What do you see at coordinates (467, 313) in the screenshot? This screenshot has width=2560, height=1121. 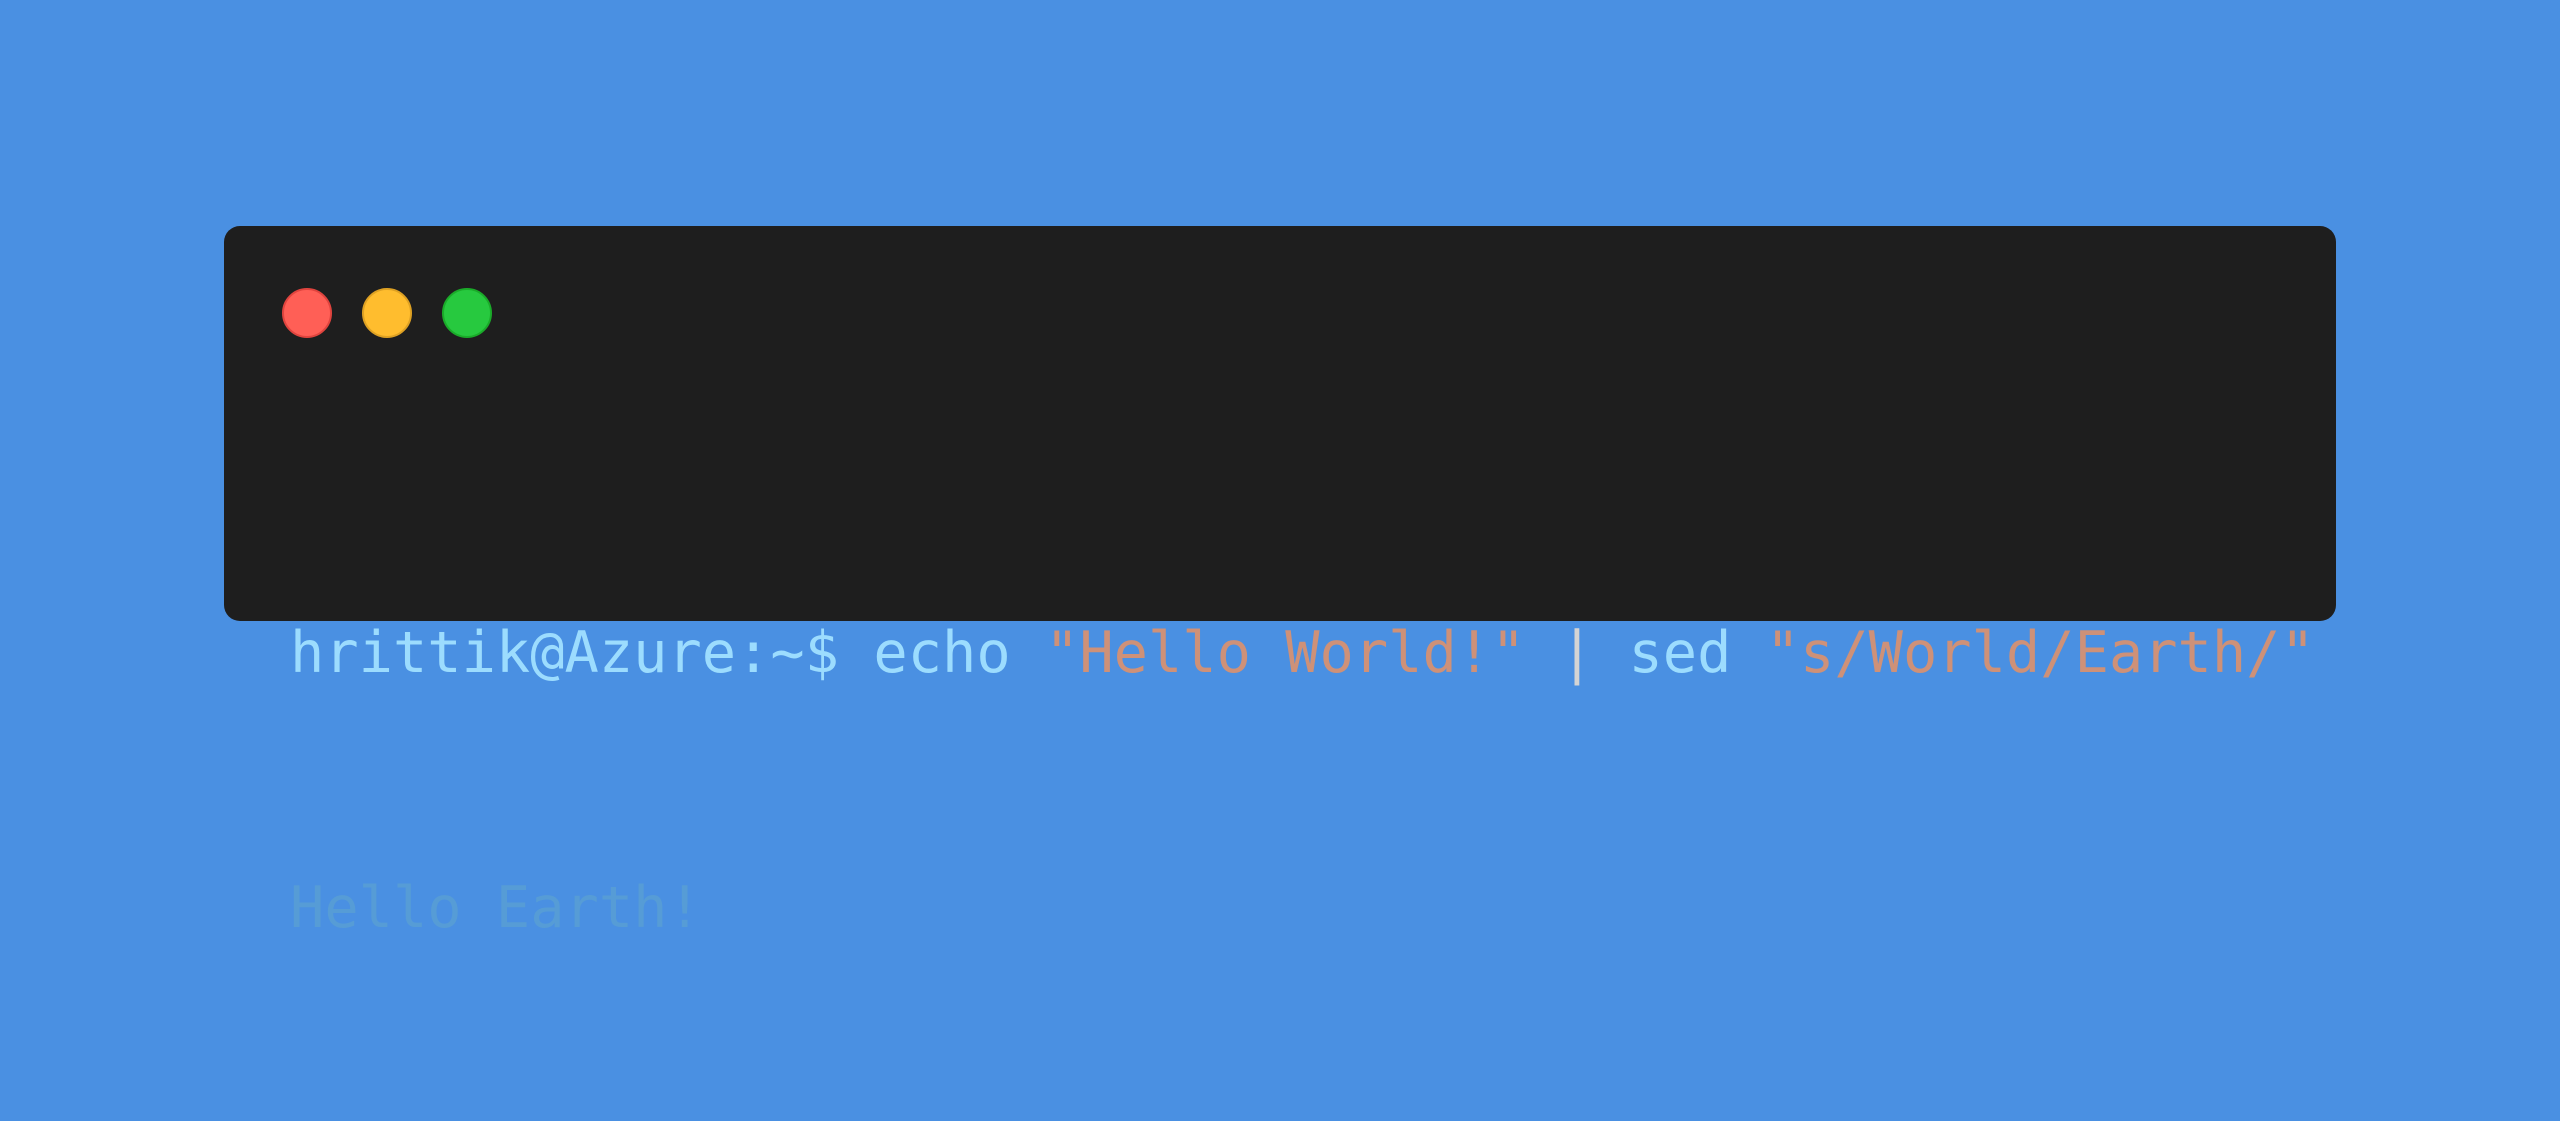 I see `maximize-button` at bounding box center [467, 313].